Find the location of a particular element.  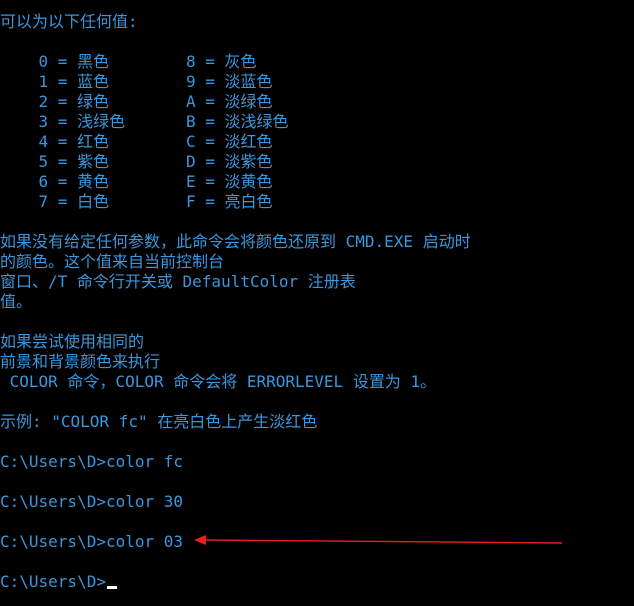

console-line: 0 = 黑色 8 = 灰色 is located at coordinates (128, 62).